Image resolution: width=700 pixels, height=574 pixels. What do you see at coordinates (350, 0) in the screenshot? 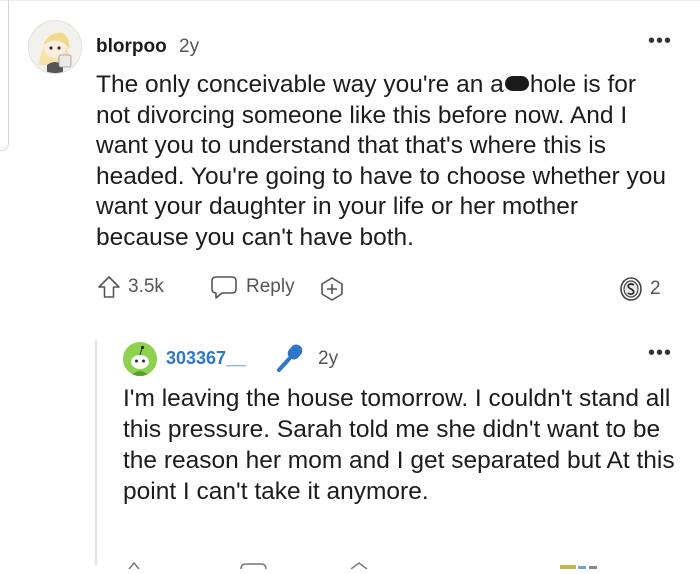
I see `top-divider` at bounding box center [350, 0].